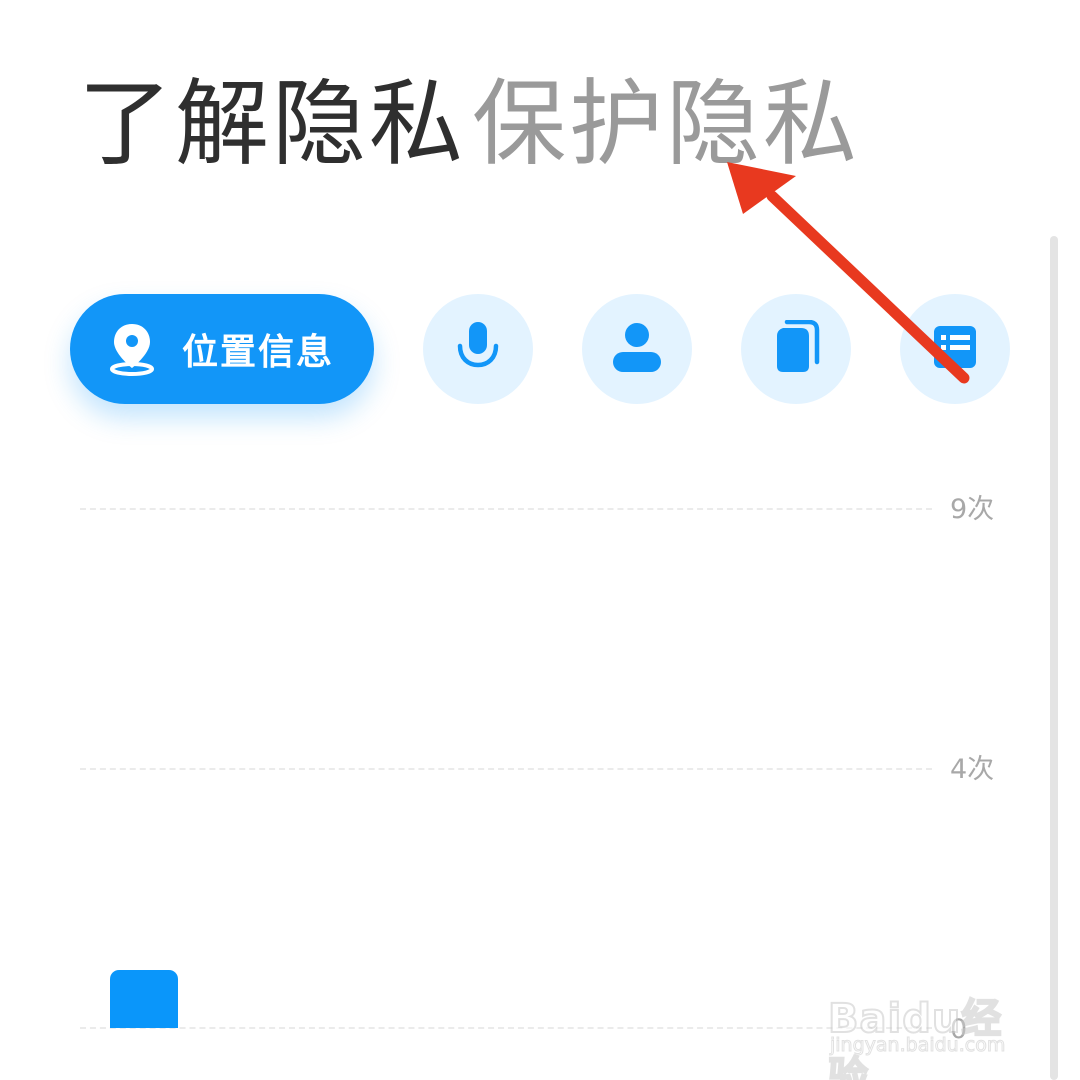 This screenshot has width=1080, height=1080. What do you see at coordinates (506, 509) in the screenshot?
I see `gridline-top` at bounding box center [506, 509].